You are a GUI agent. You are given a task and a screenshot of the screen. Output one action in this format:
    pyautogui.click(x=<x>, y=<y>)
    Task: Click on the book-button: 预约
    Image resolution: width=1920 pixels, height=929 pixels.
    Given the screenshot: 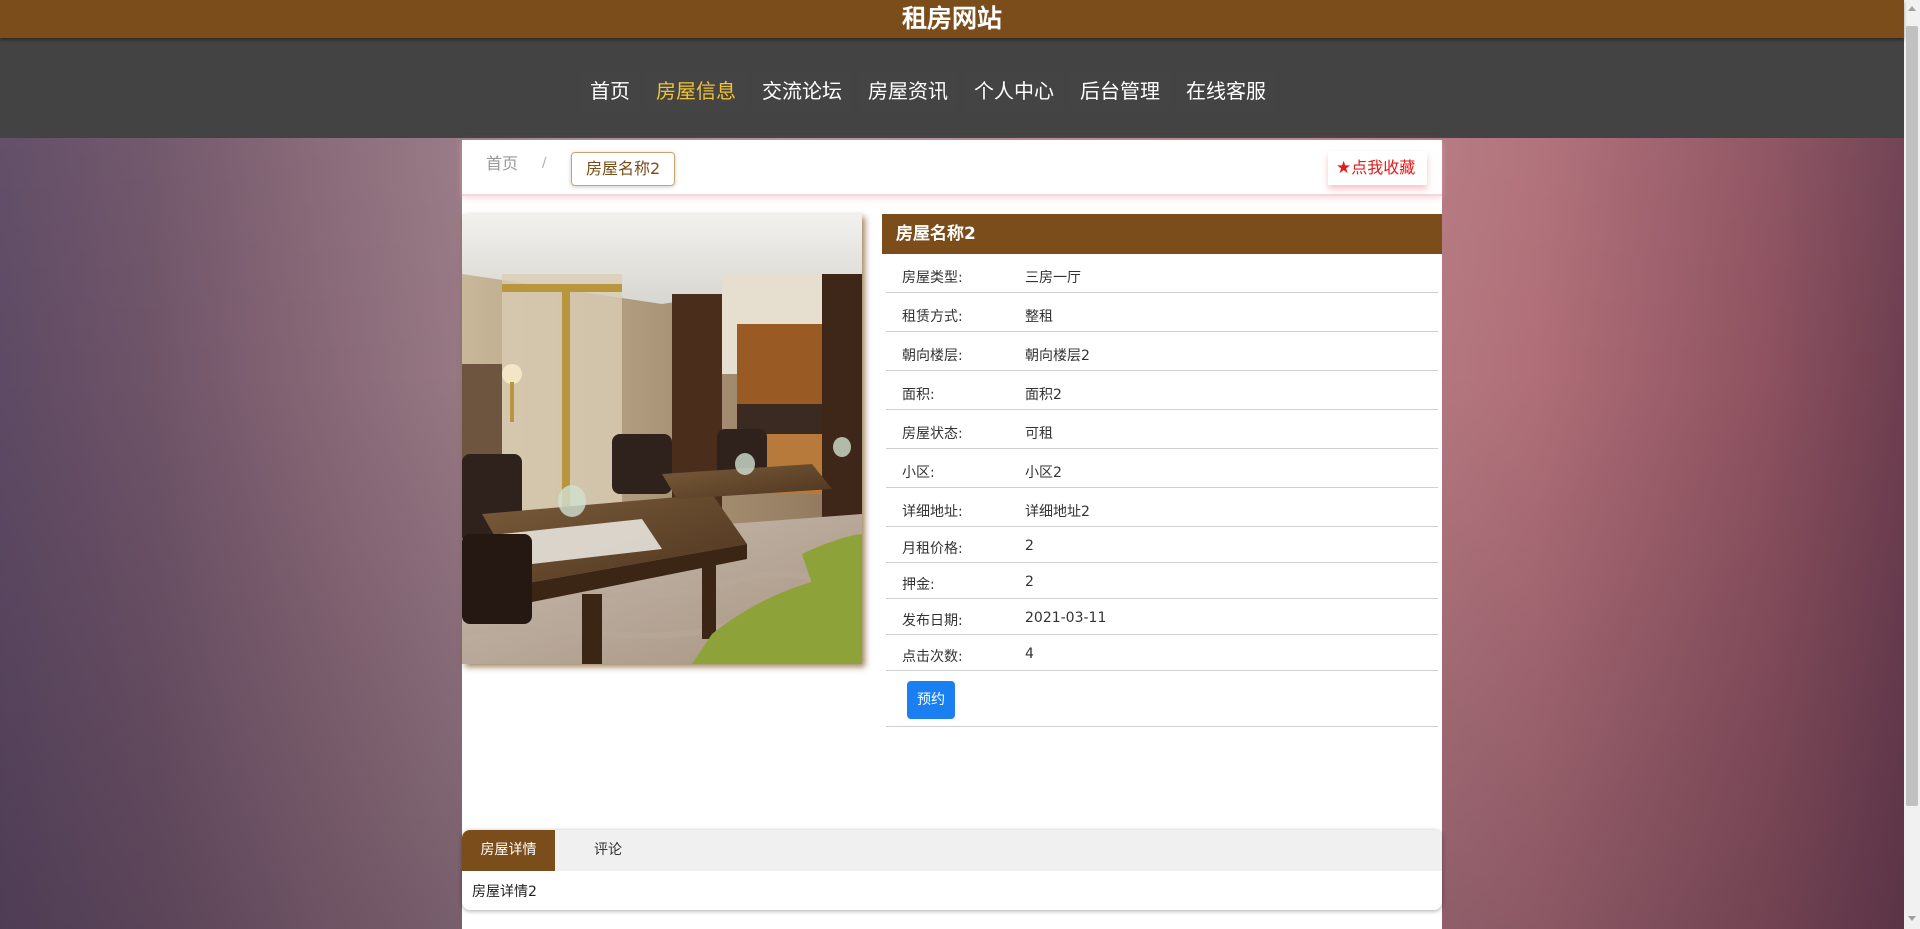 What is the action you would take?
    pyautogui.click(x=931, y=700)
    